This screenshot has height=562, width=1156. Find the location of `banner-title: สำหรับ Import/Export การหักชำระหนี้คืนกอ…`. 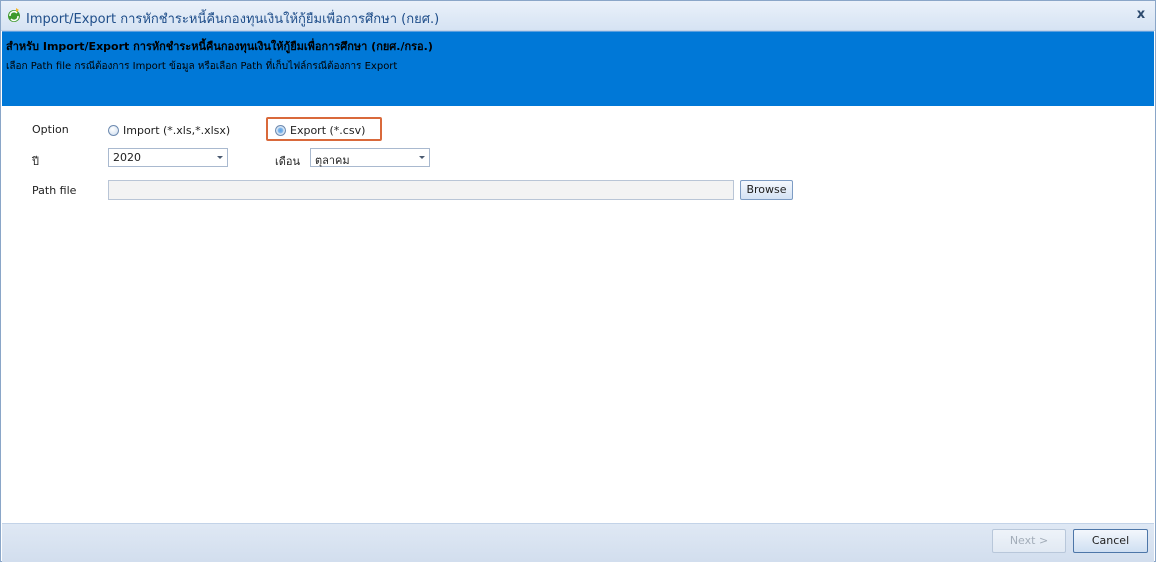

banner-title: สำหรับ Import/Export การหักชำระหนี้คืนกอ… is located at coordinates (219, 46).